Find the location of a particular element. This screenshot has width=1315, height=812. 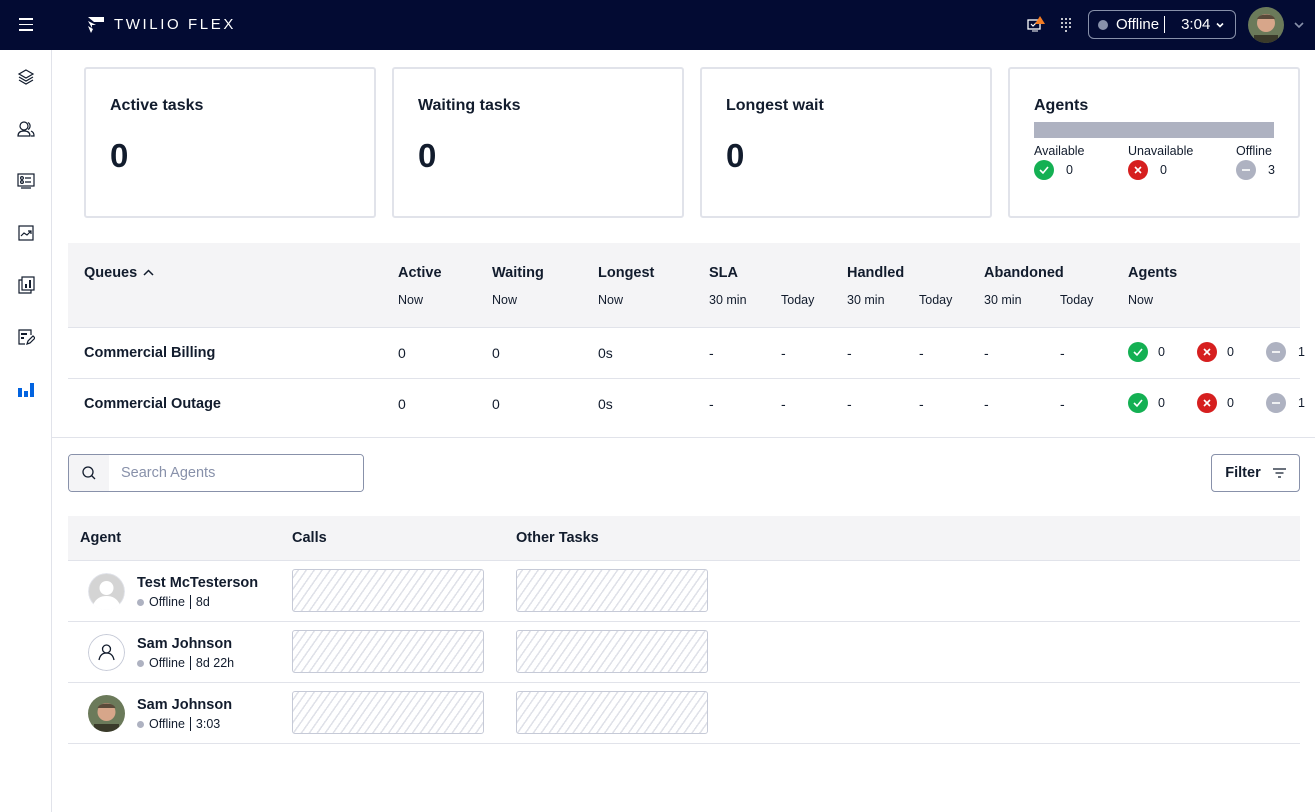

header-longest: Longest is located at coordinates (626, 273).